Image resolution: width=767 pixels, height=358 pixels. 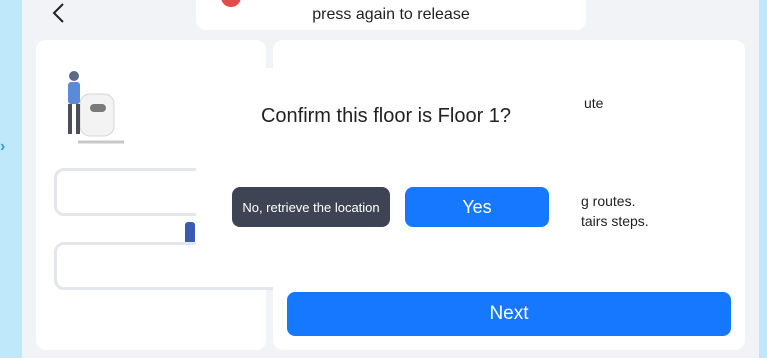 What do you see at coordinates (311, 207) in the screenshot?
I see `retrieve-location-button: No, retrieve the location` at bounding box center [311, 207].